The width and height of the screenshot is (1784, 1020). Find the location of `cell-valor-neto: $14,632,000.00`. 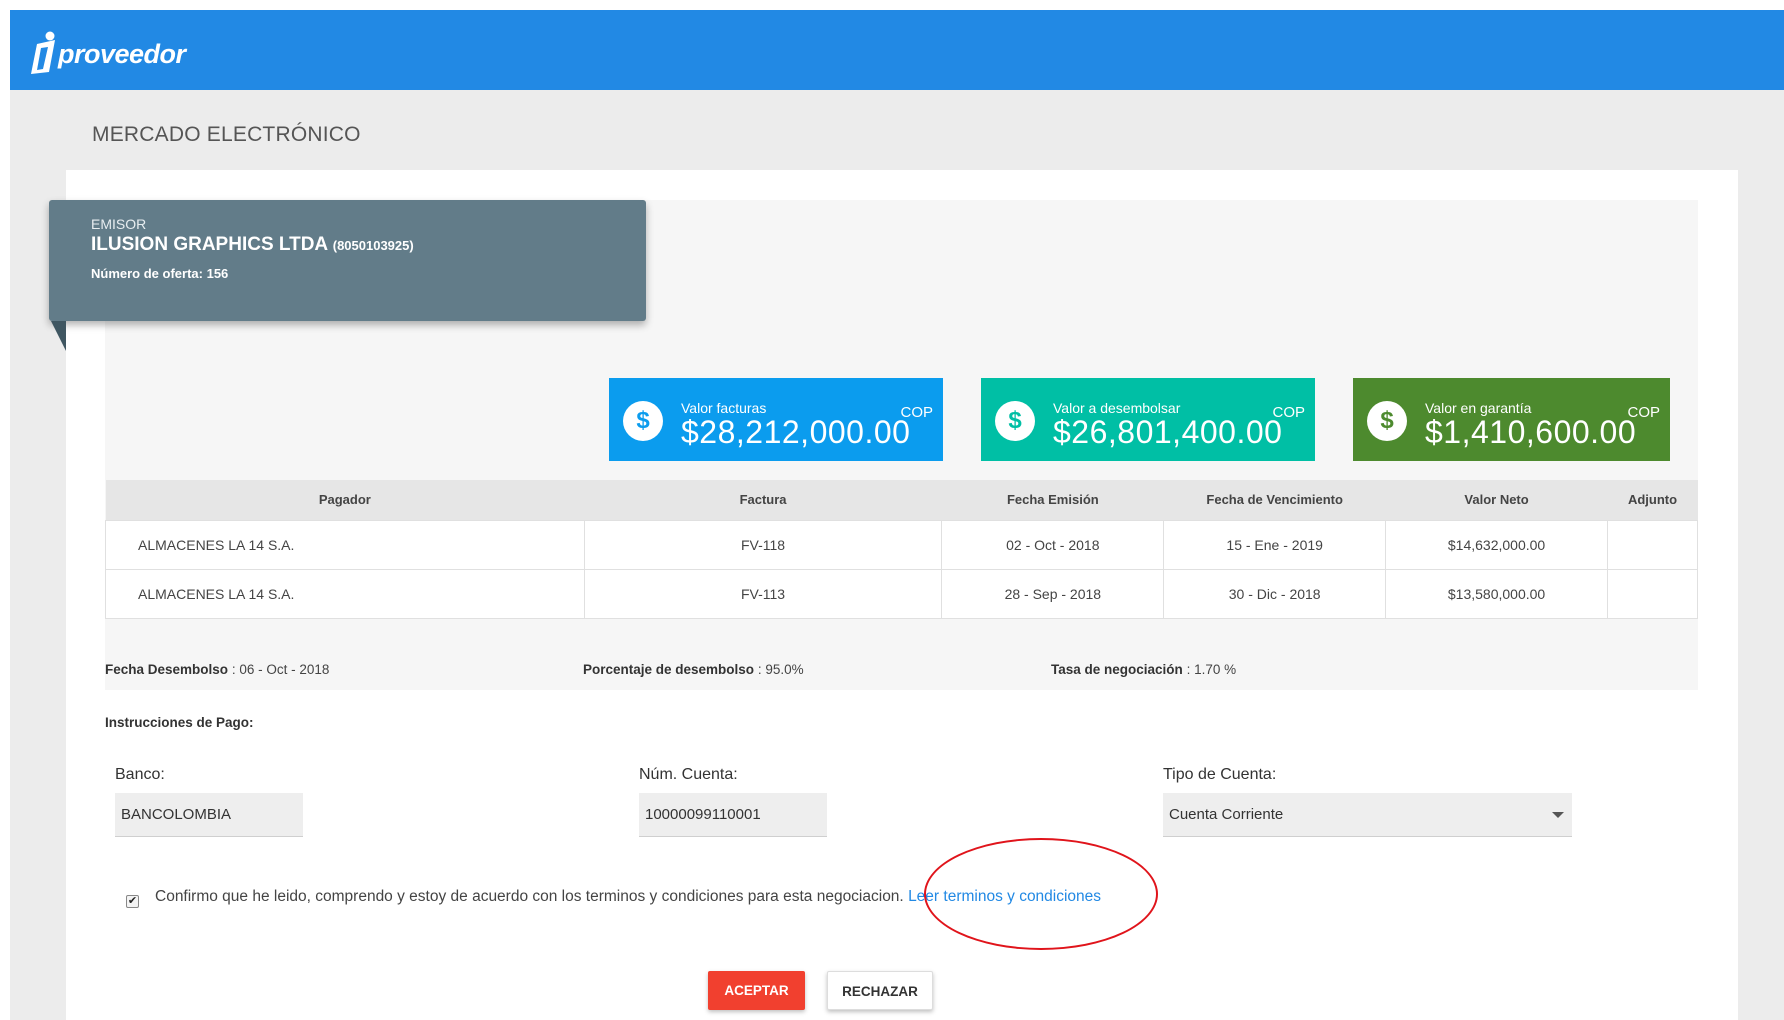

cell-valor-neto: $14,632,000.00 is located at coordinates (1496, 544).